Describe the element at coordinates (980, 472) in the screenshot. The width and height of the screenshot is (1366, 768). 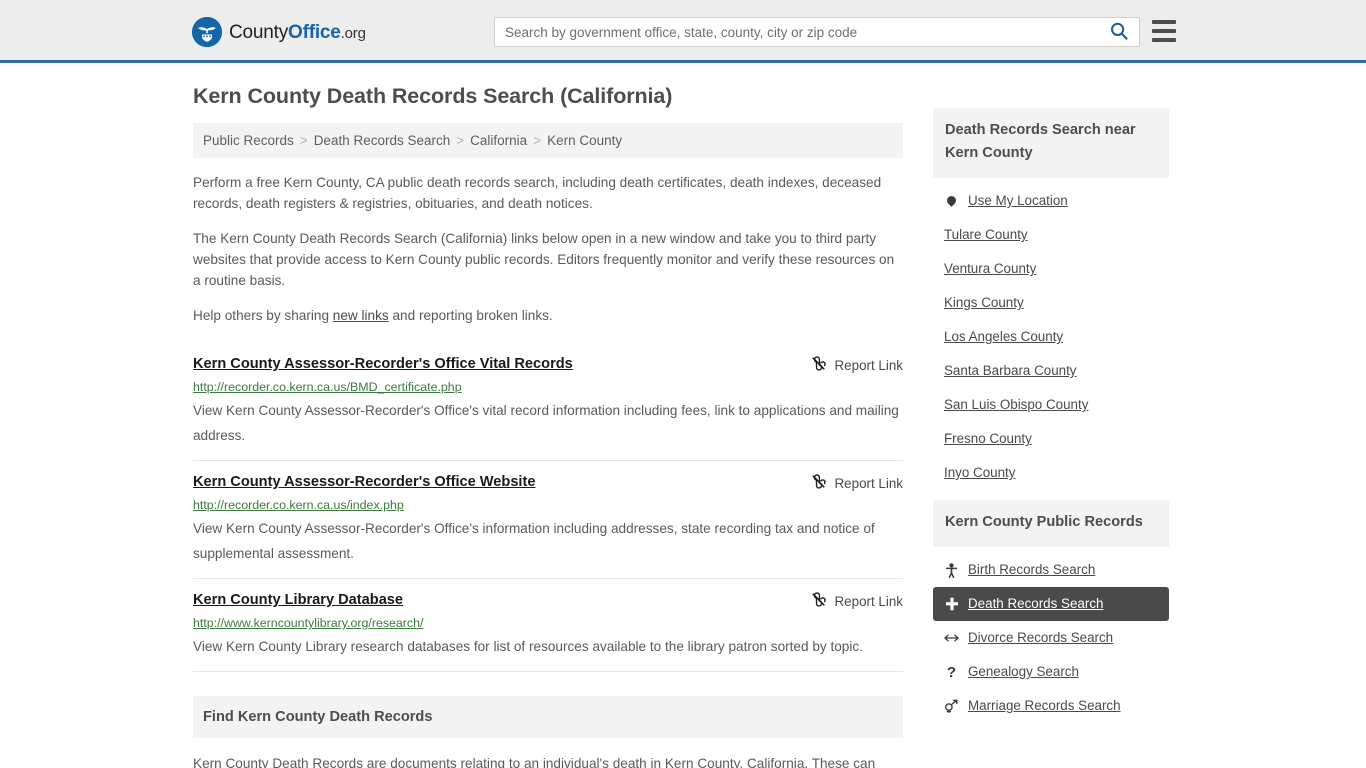
I see `sidebar-item-label: Inyo County` at that location.